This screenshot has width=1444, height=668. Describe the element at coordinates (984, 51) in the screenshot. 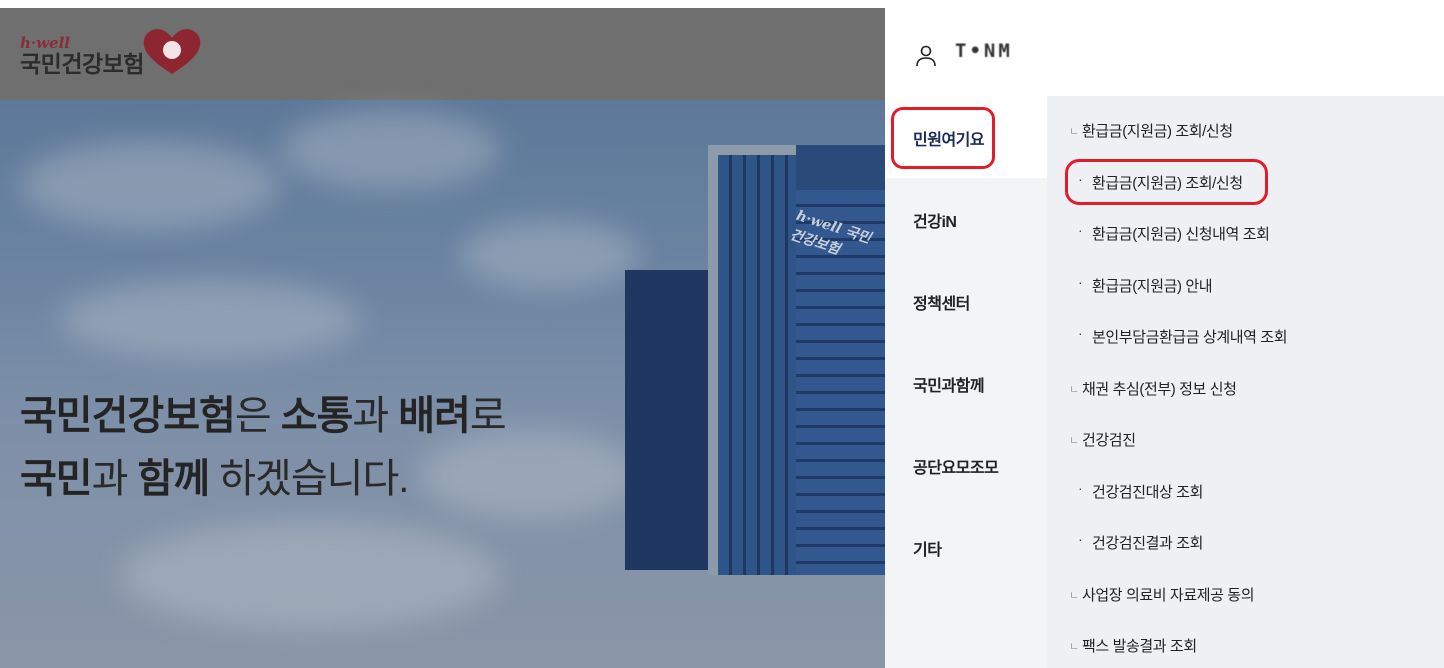

I see `user-name: T•NM` at that location.